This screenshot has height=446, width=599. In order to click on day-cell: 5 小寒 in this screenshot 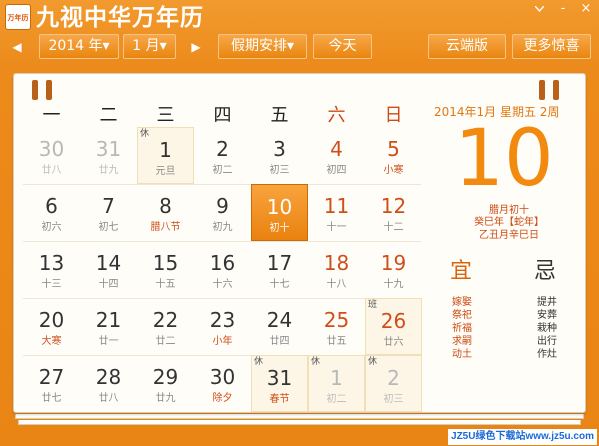, I will do `click(393, 155)`.